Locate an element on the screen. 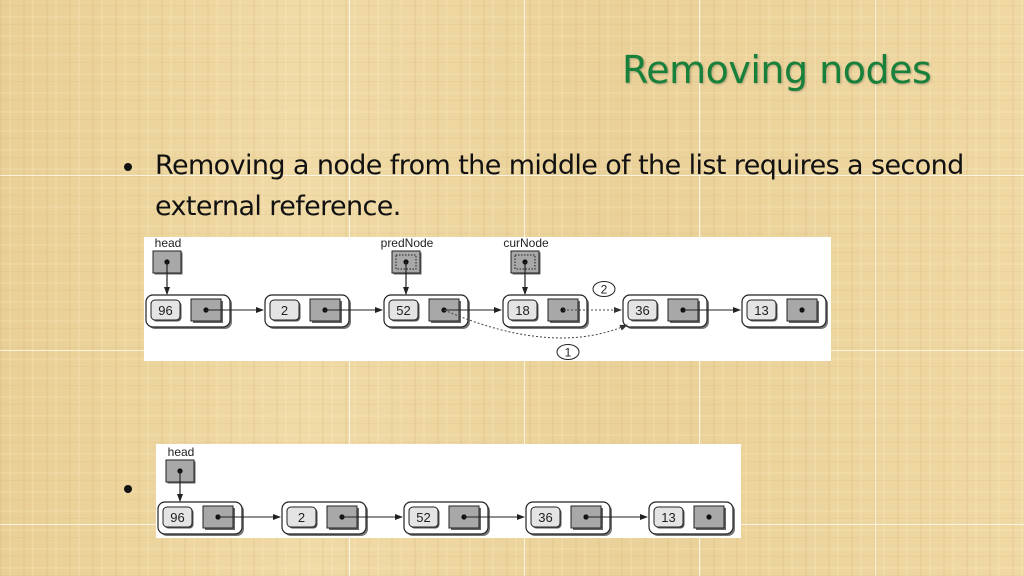 The image size is (1024, 576). diagram-before-removal: 96 2 52 18 36 13 2 1 head predNode curNode is located at coordinates (487, 299).